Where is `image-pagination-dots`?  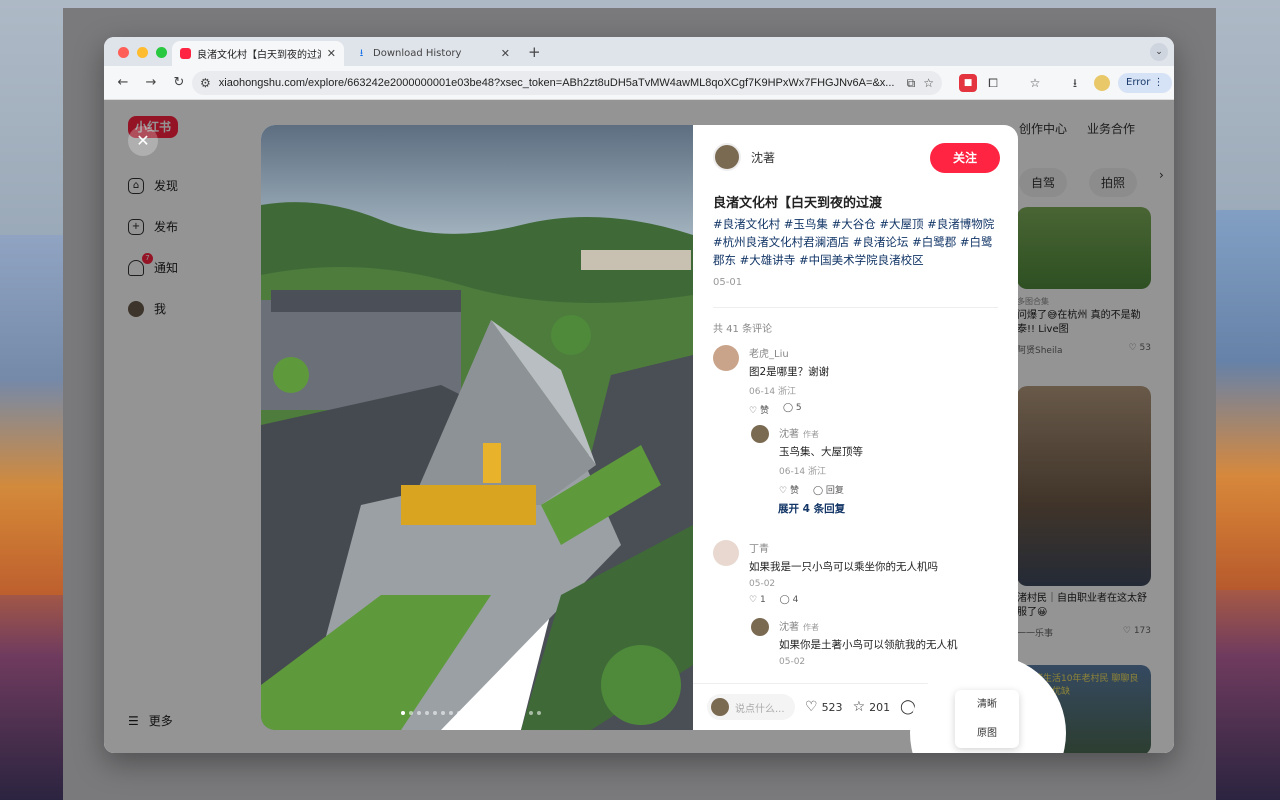
image-pagination-dots is located at coordinates (471, 713).